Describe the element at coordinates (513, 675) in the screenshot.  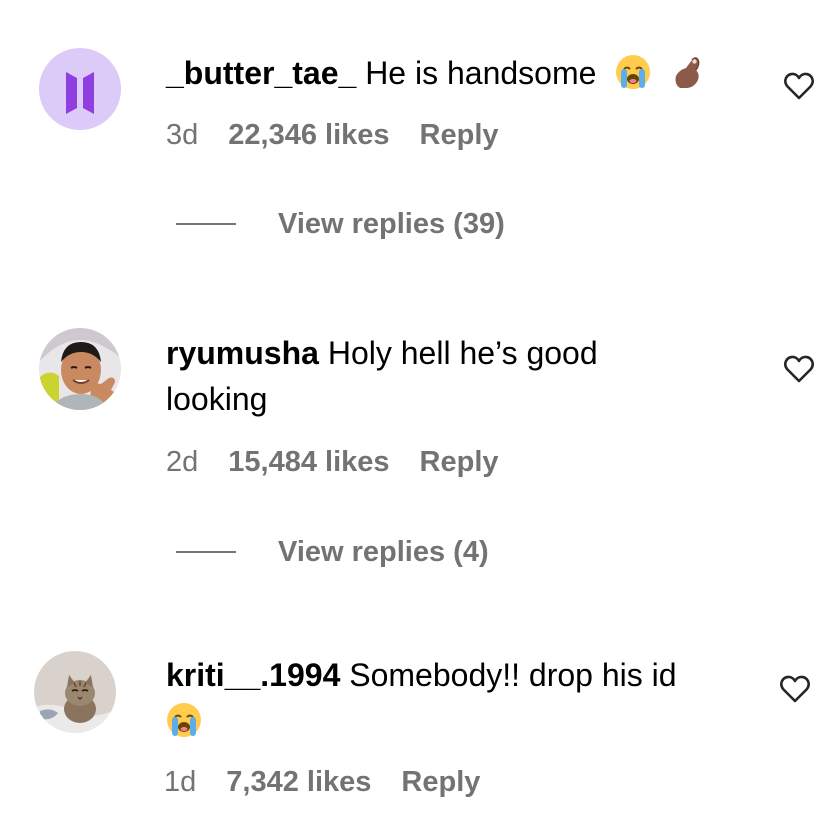
I see `comment-body: Somebody!! drop his id` at that location.